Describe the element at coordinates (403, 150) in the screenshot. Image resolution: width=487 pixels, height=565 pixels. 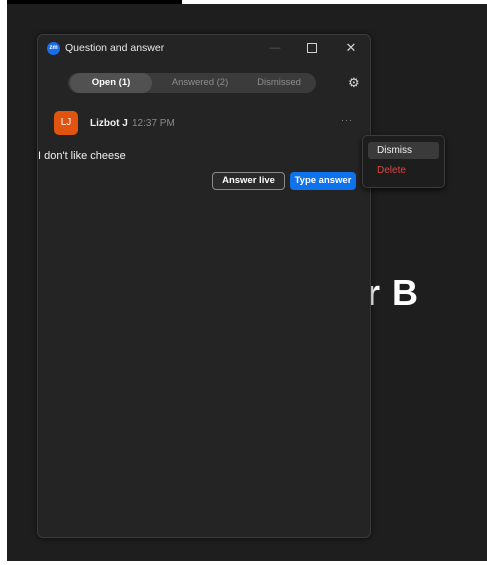
I see `menu-item-dismiss: Dismiss` at that location.